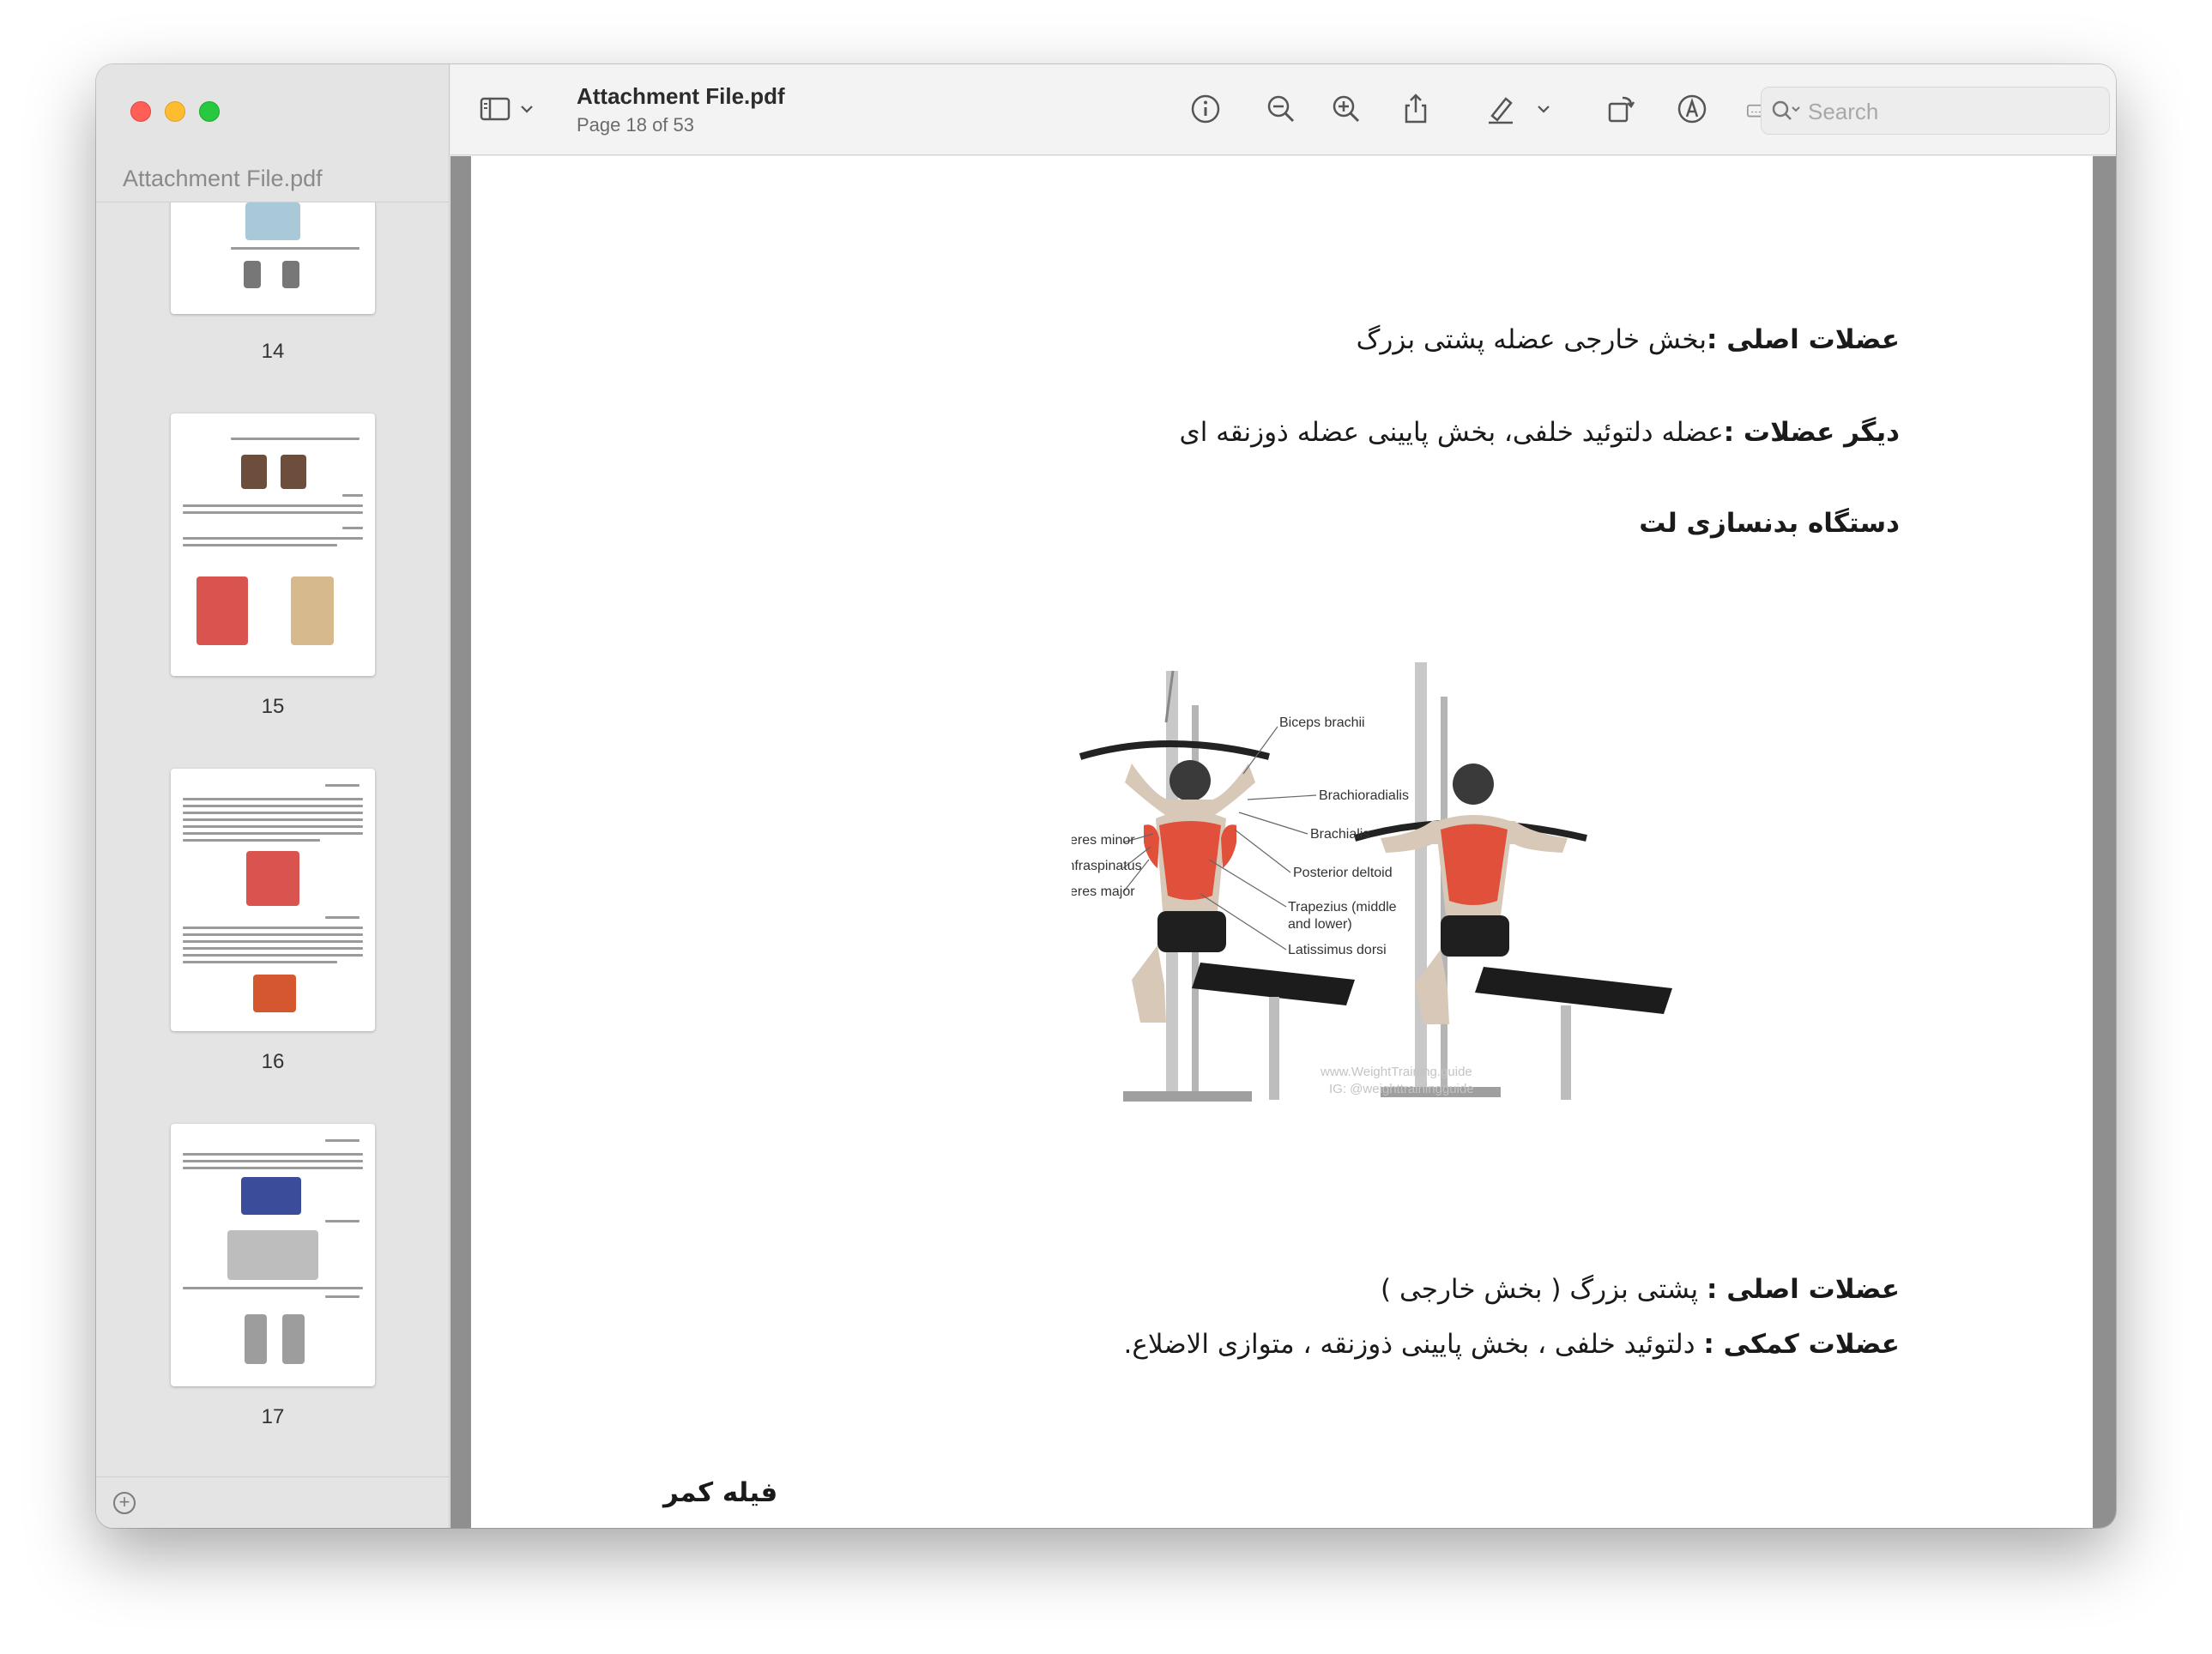 Image resolution: width=2212 pixels, height=1654 pixels. Describe the element at coordinates (140, 111) in the screenshot. I see `close-button` at that location.